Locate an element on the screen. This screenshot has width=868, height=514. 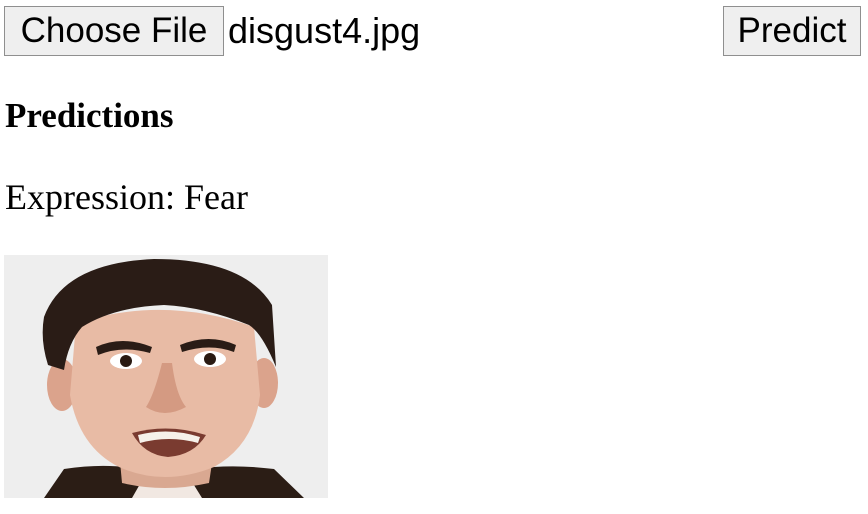
expression-label: Expression: is located at coordinates (90, 197).